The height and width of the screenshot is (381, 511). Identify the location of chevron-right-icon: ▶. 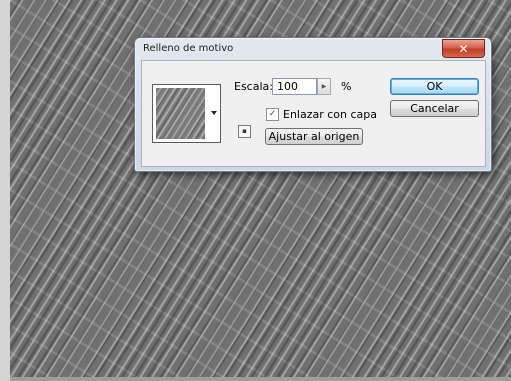
(324, 86).